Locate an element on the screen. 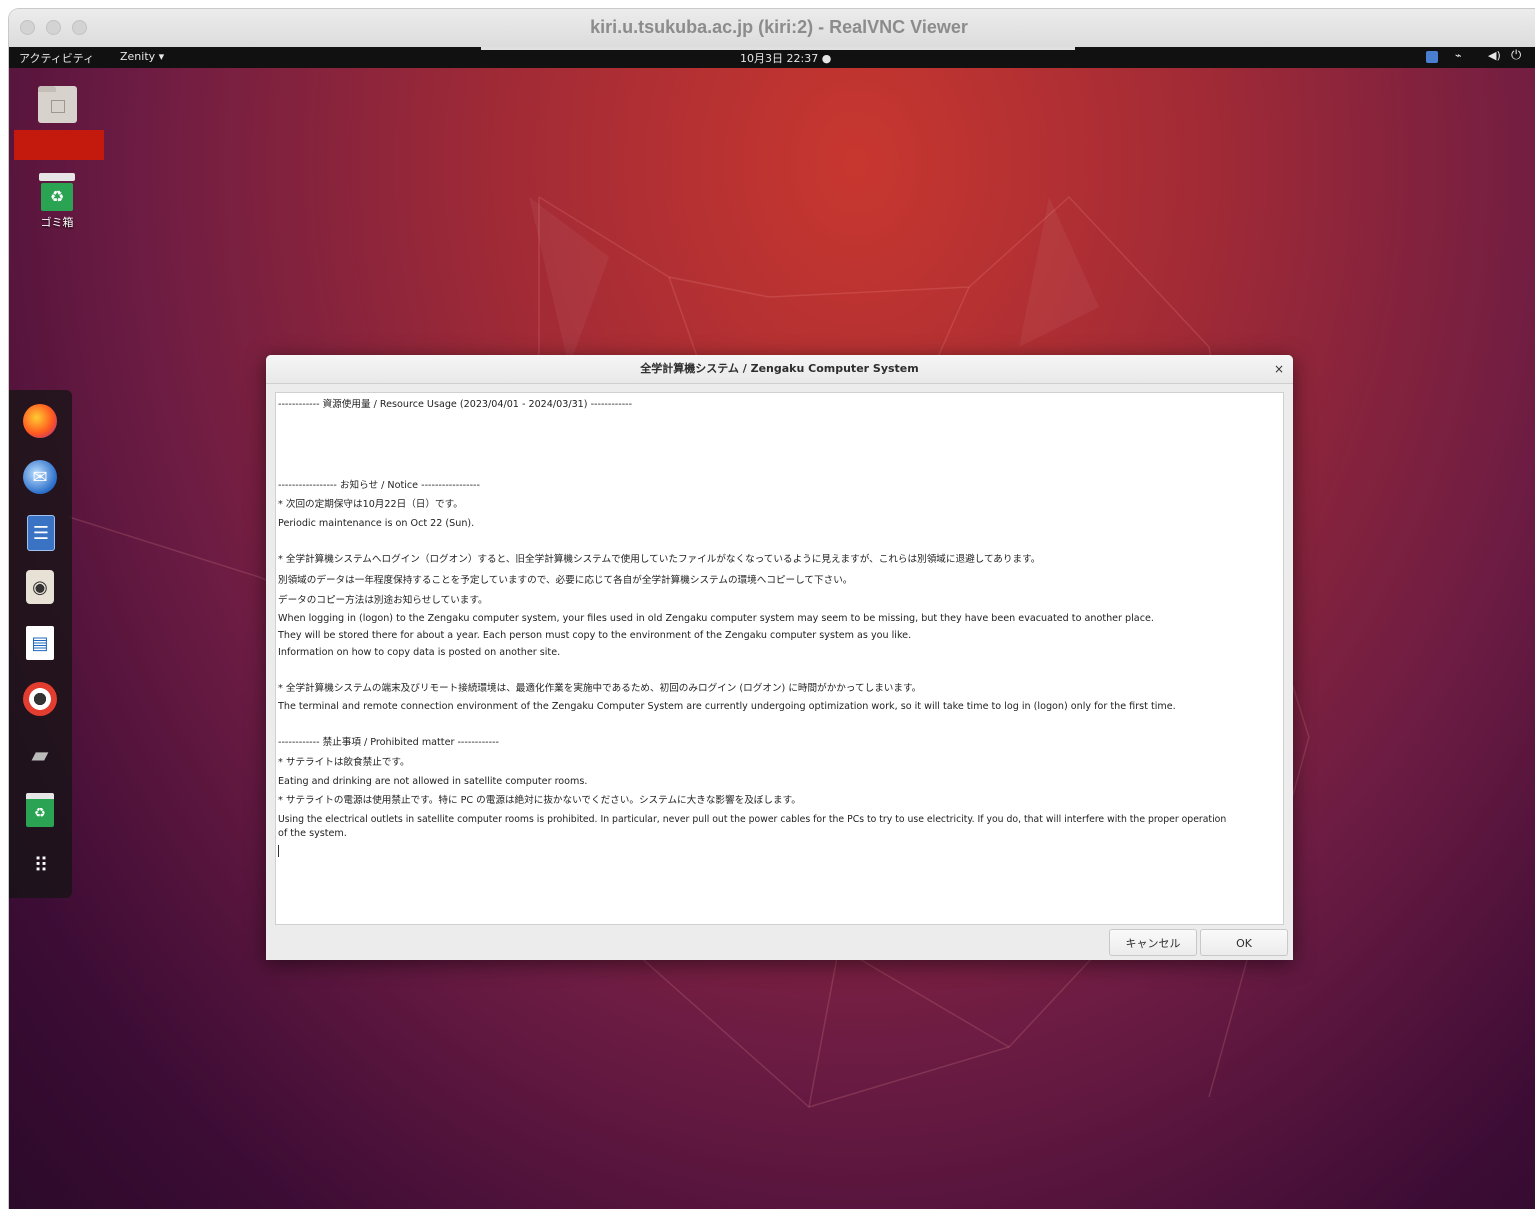  cancel-button: キャンセル is located at coordinates (1153, 942).